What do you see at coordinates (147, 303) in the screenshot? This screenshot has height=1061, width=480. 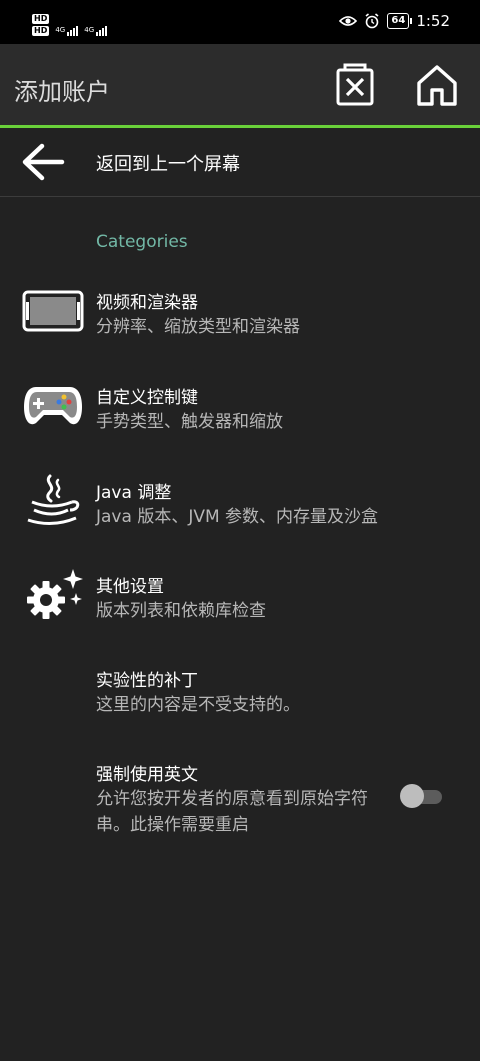 I see `pref-title: 视频和渲染器` at bounding box center [147, 303].